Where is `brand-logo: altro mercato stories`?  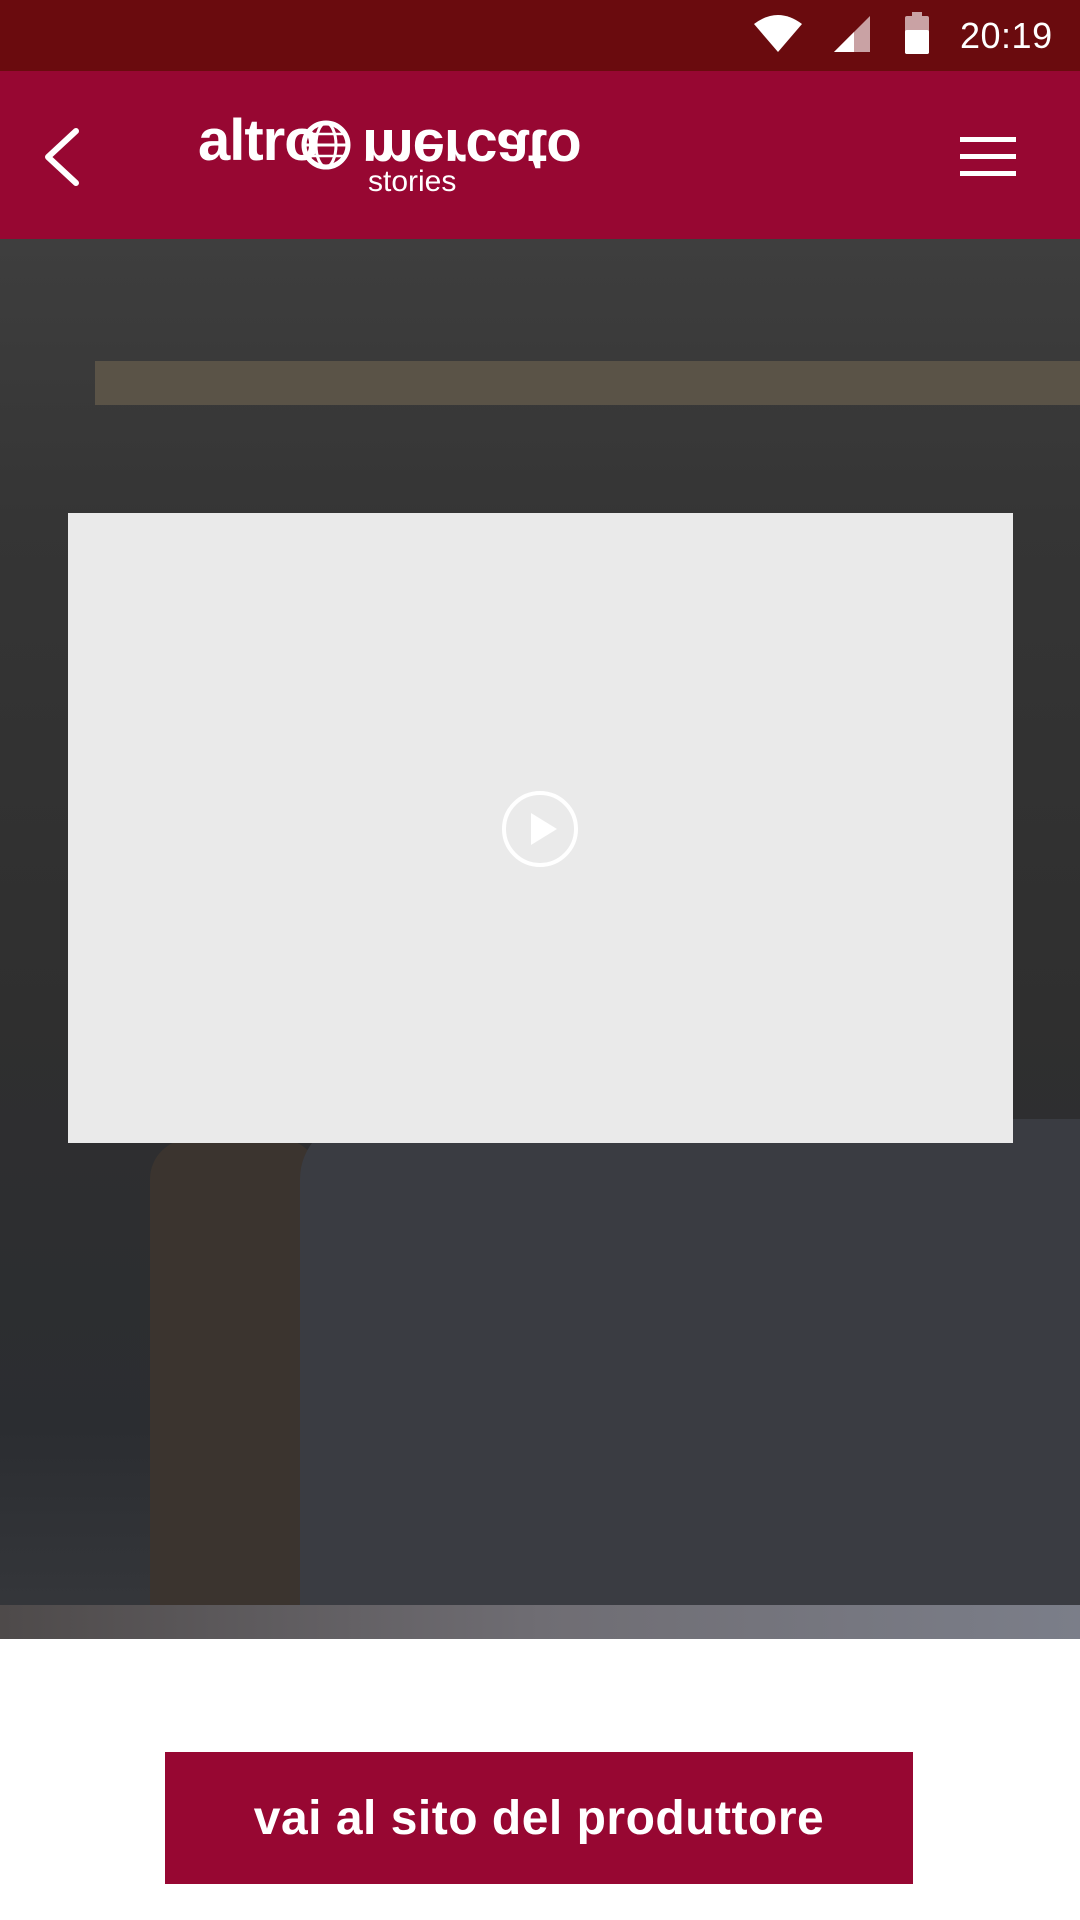 brand-logo: altro mercato stories is located at coordinates (389, 154).